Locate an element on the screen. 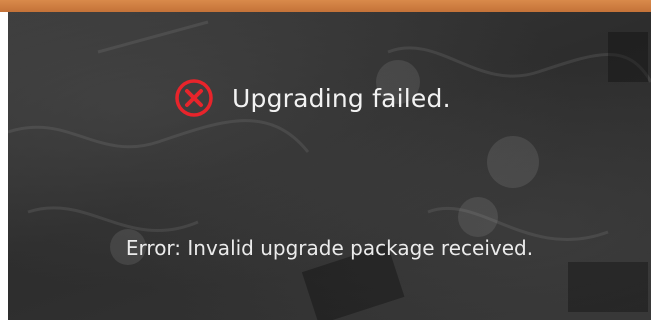 The height and width of the screenshot is (322, 651). top-accent-bar is located at coordinates (325, 6).